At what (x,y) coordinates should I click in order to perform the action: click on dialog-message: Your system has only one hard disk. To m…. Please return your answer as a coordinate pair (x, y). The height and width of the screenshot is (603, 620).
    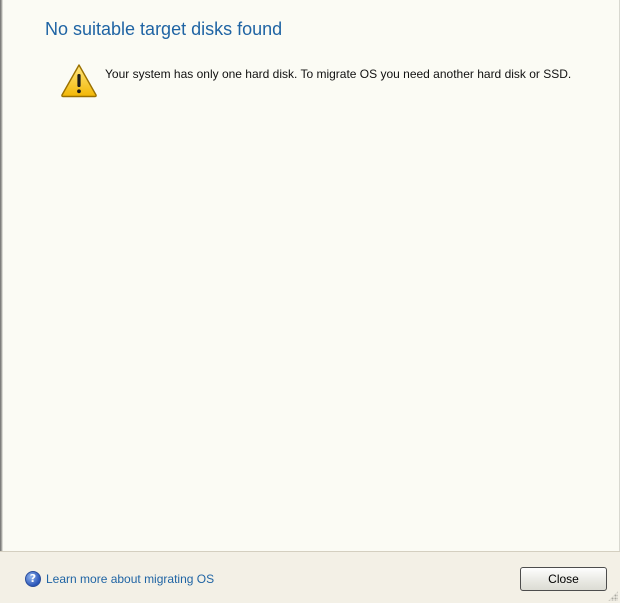
    Looking at the image, I should click on (338, 74).